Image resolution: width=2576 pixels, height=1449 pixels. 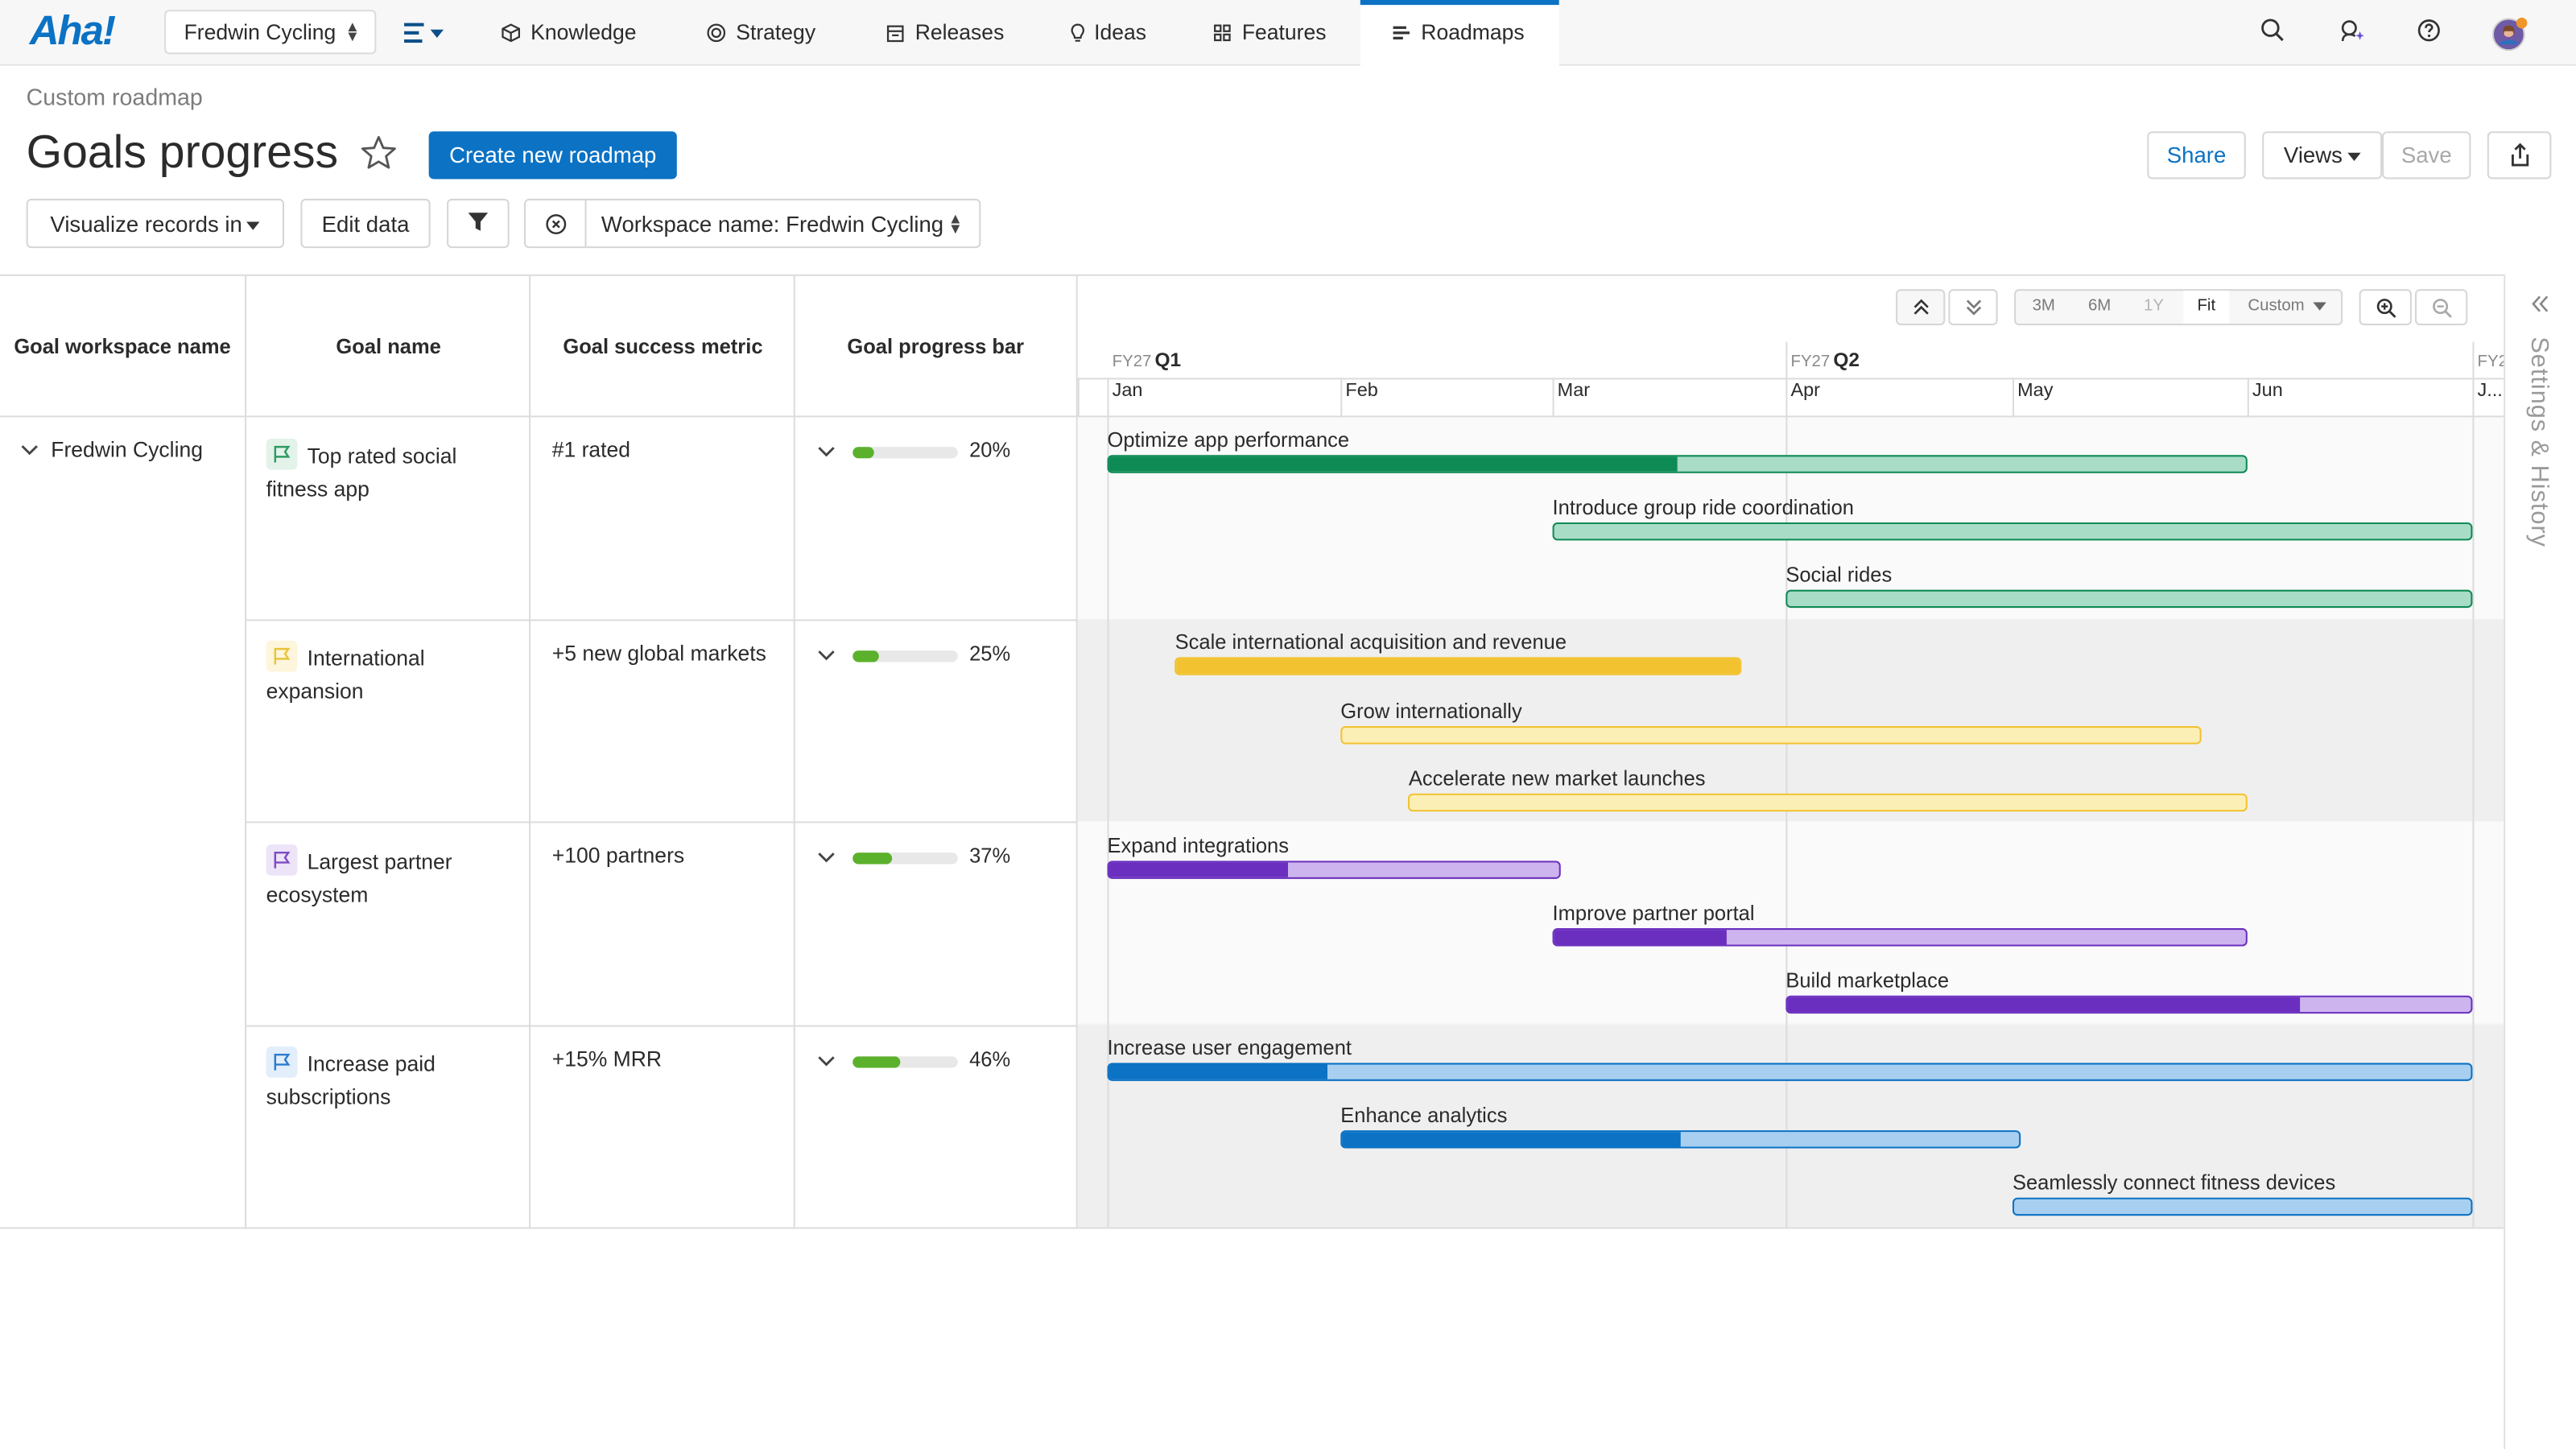 I want to click on double-chevron-down-icon, so click(x=1974, y=307).